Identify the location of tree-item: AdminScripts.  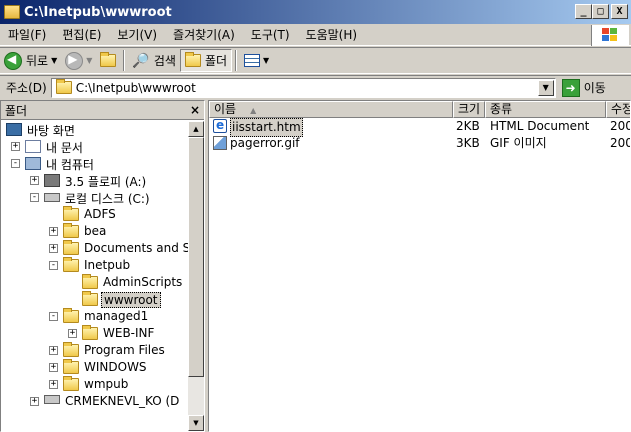
(94, 282).